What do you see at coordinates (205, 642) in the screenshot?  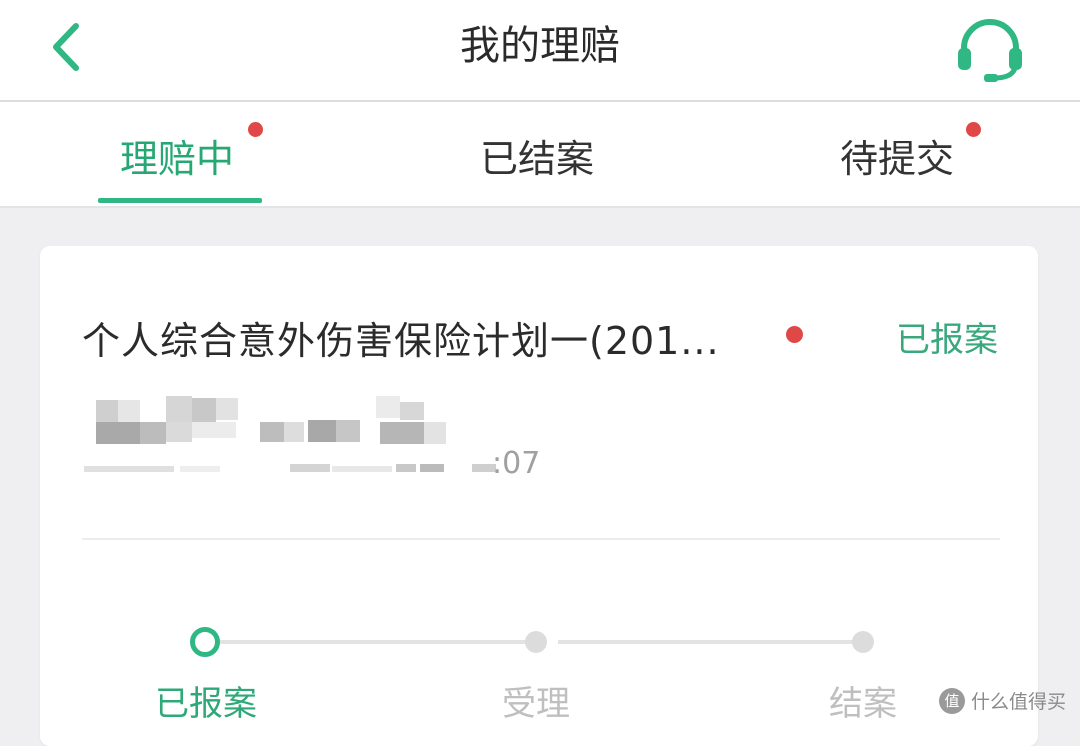 I see `step-node-reported` at bounding box center [205, 642].